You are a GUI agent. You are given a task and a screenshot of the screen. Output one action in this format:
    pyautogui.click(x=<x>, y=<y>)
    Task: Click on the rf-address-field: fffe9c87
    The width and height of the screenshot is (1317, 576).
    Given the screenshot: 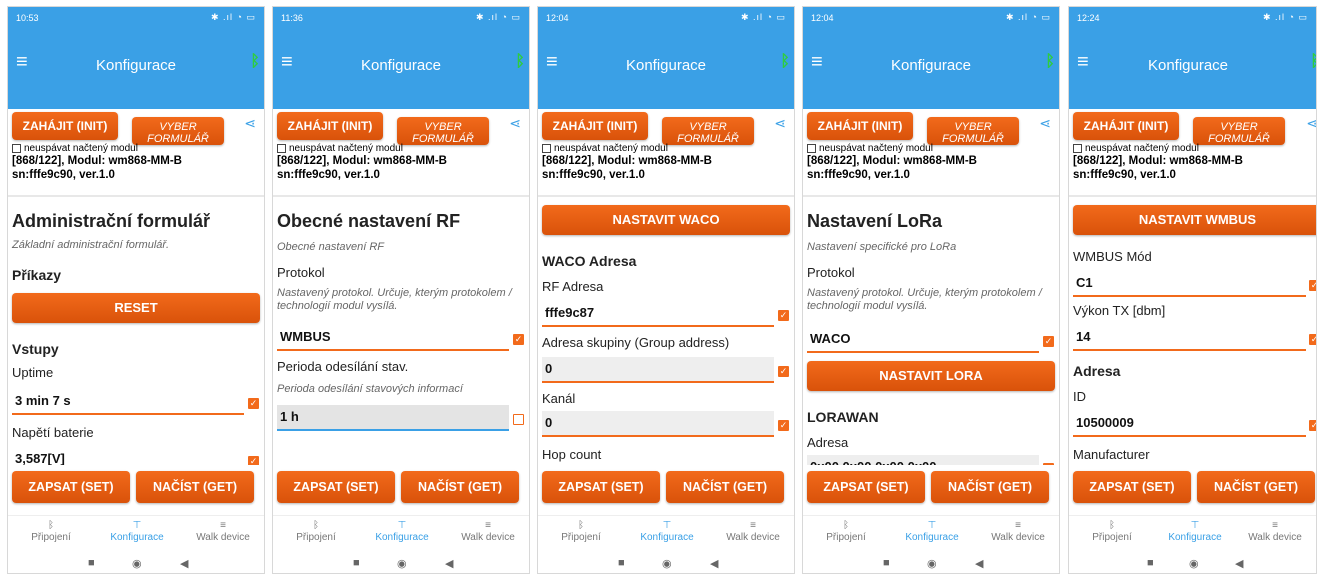 What is the action you would take?
    pyautogui.click(x=658, y=314)
    